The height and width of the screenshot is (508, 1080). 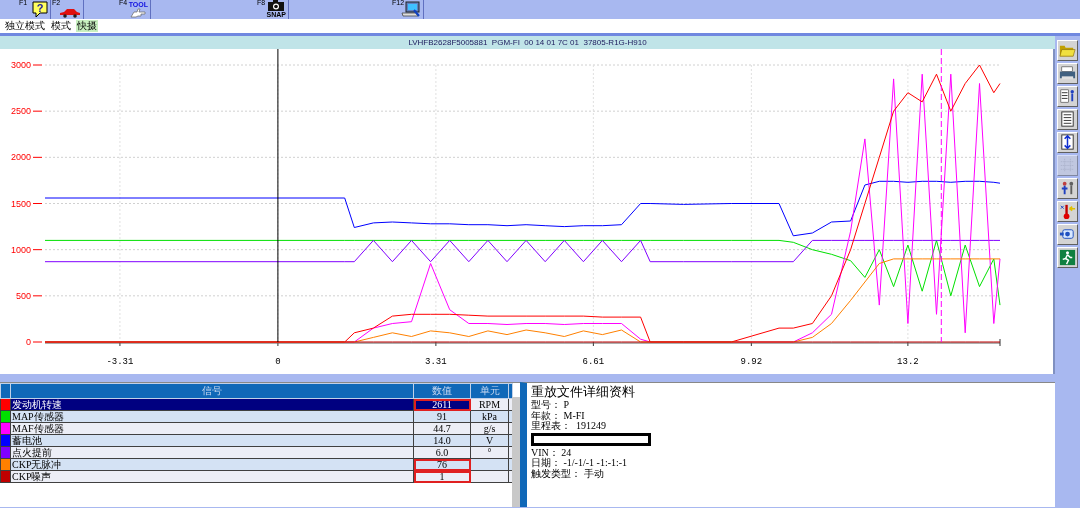 What do you see at coordinates (527, 42) in the screenshot?
I see `window-title: LVHFB2628F5005881 PGM-FI 00 14 01 7C 01 37805-R1G-H910` at bounding box center [527, 42].